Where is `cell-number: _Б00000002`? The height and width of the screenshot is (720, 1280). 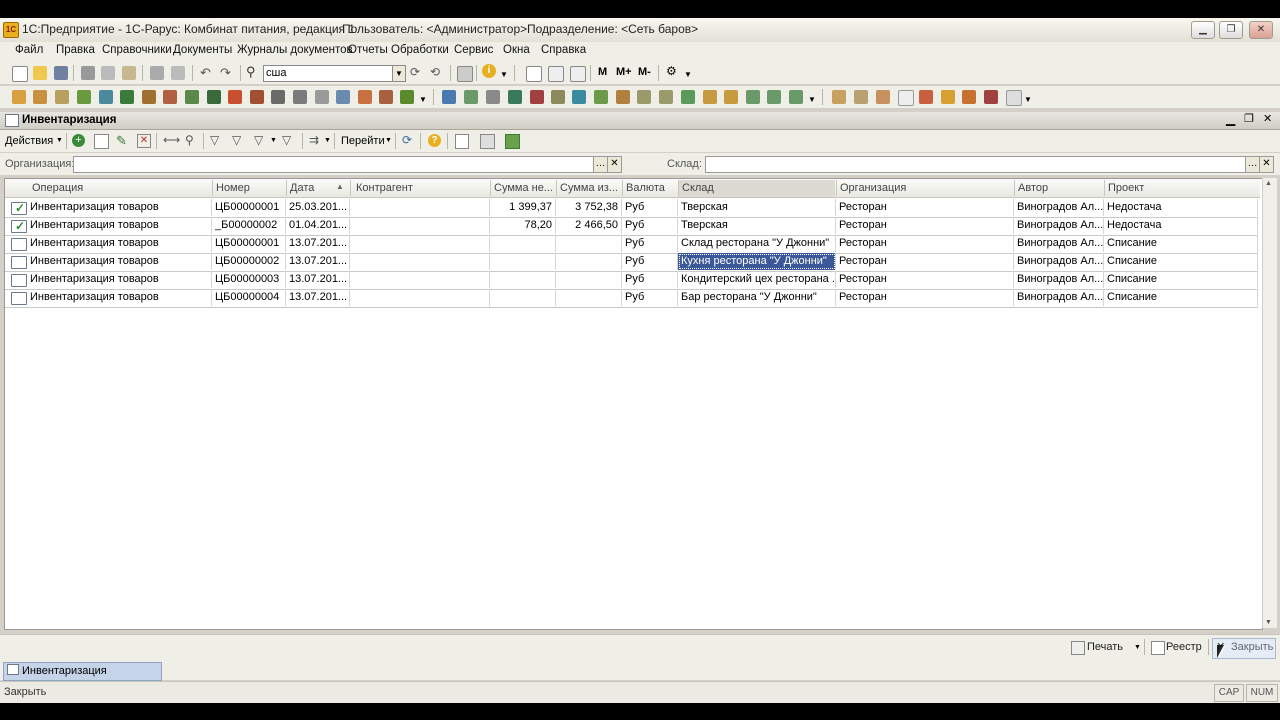
cell-number: _Б00000002 is located at coordinates (249, 225).